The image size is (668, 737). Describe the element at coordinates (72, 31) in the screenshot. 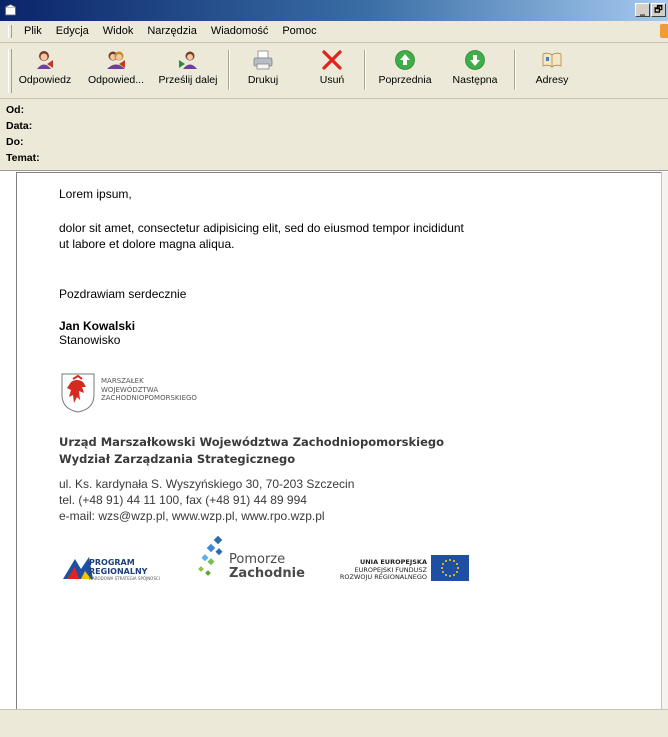

I see `menu-edit: Edycja` at that location.